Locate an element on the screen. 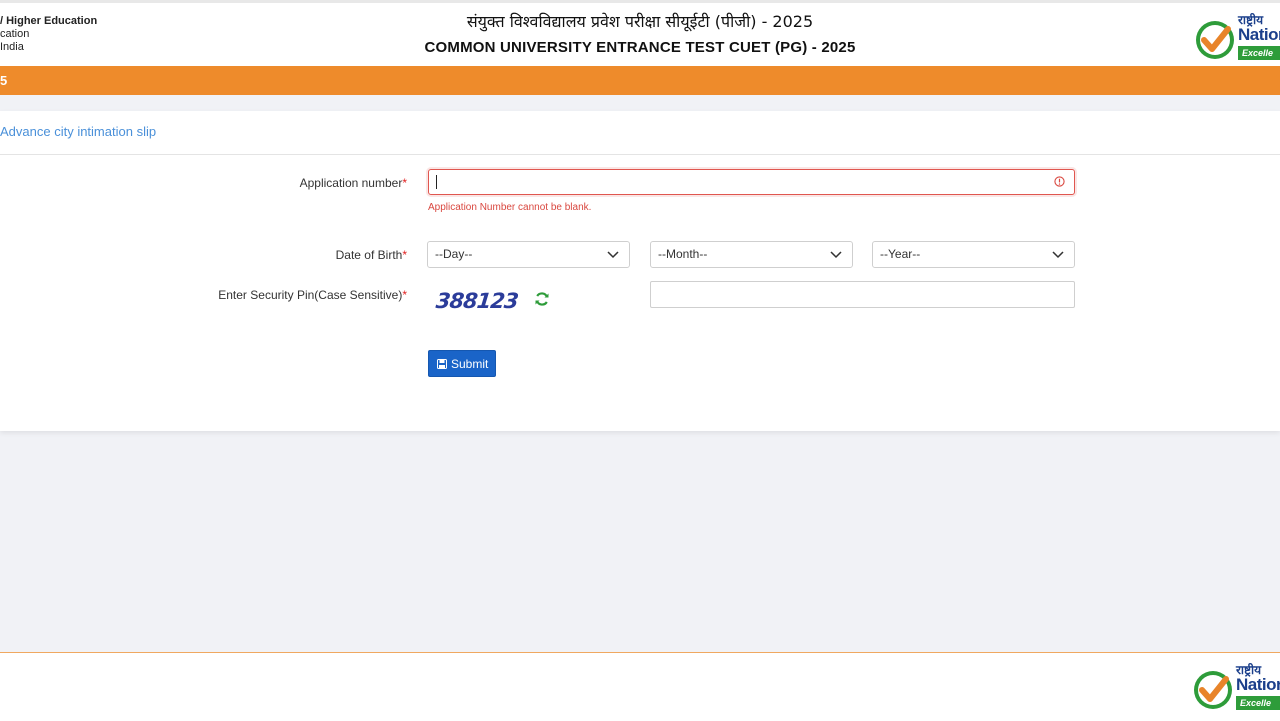  text-caret is located at coordinates (436, 182).